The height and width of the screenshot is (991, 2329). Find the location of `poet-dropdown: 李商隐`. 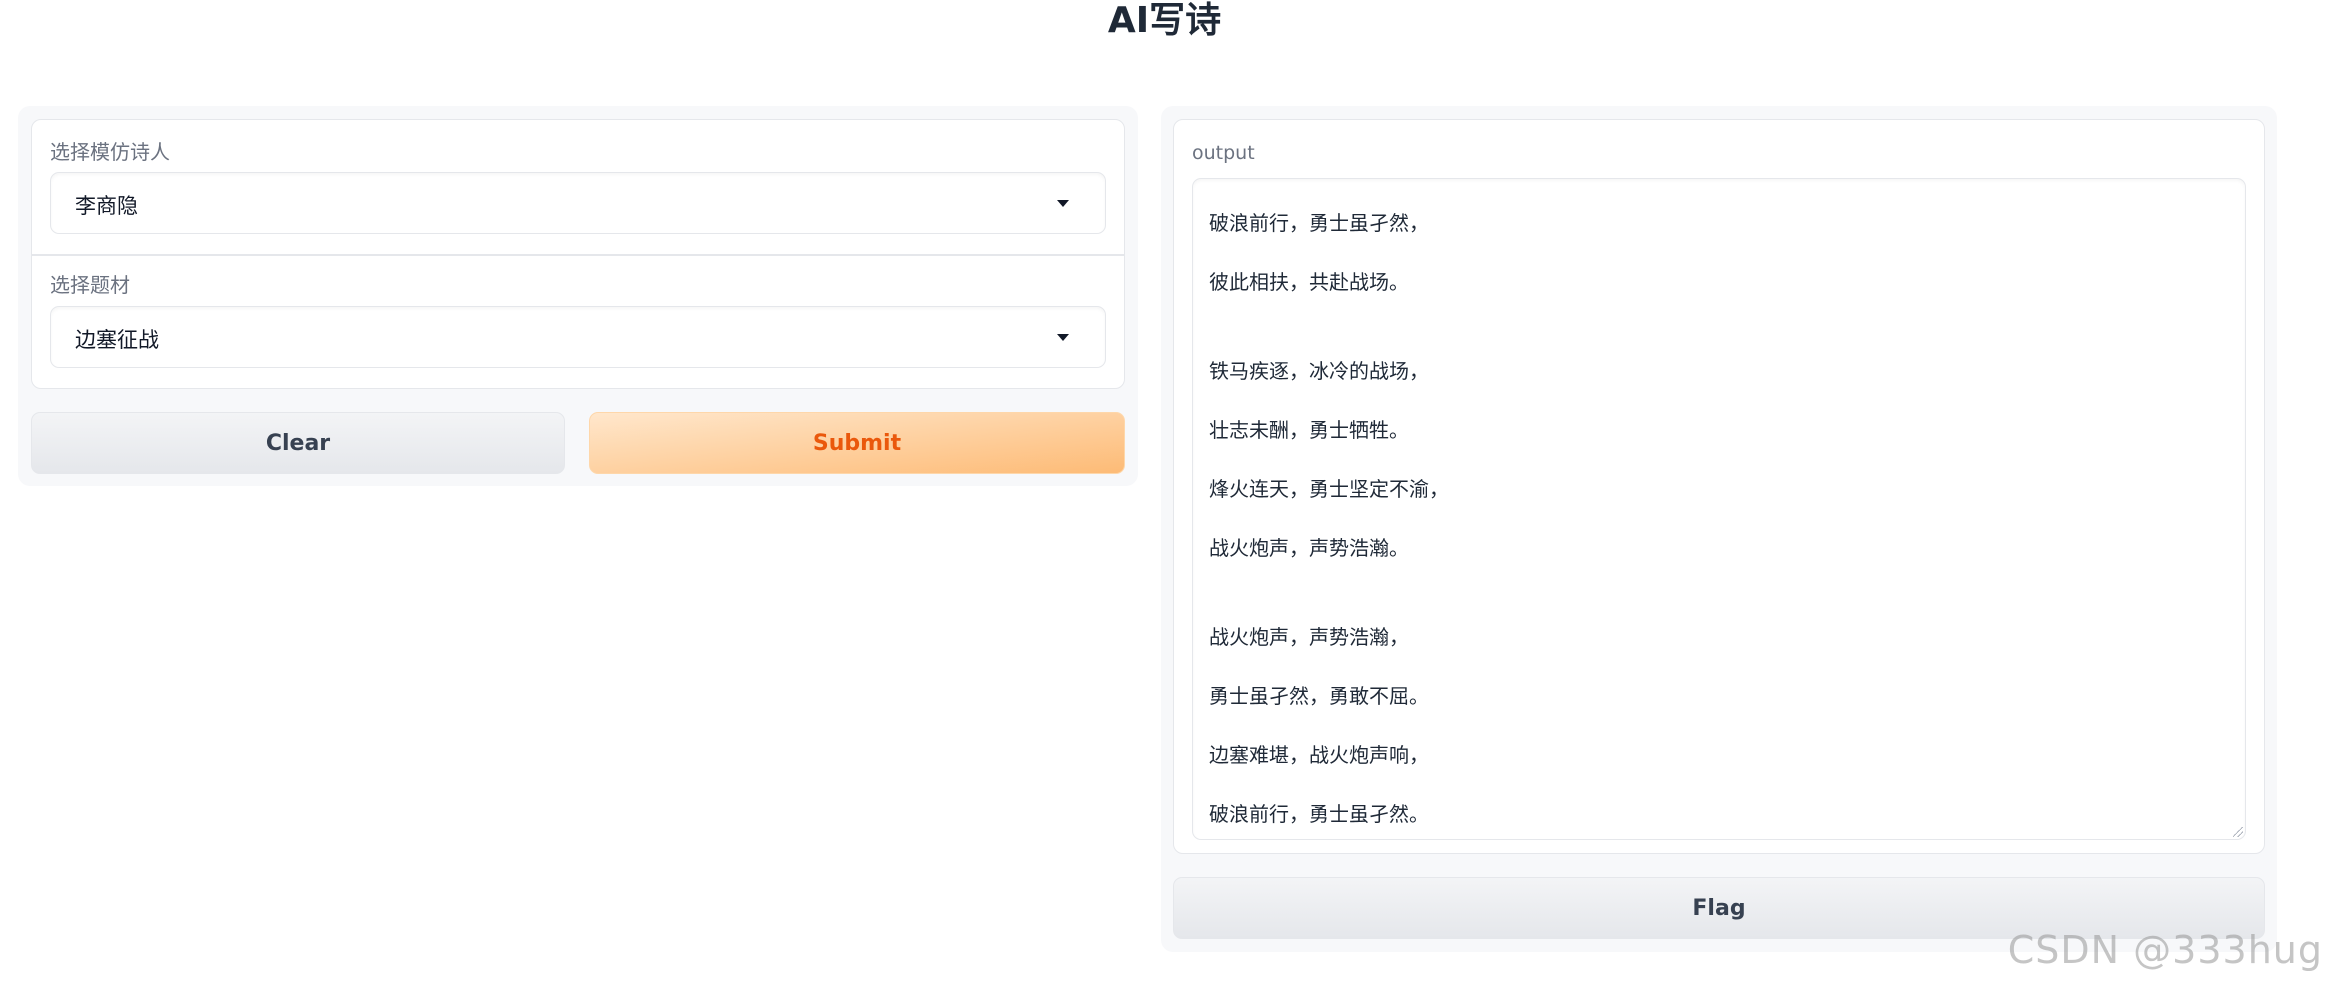

poet-dropdown: 李商隐 is located at coordinates (578, 203).